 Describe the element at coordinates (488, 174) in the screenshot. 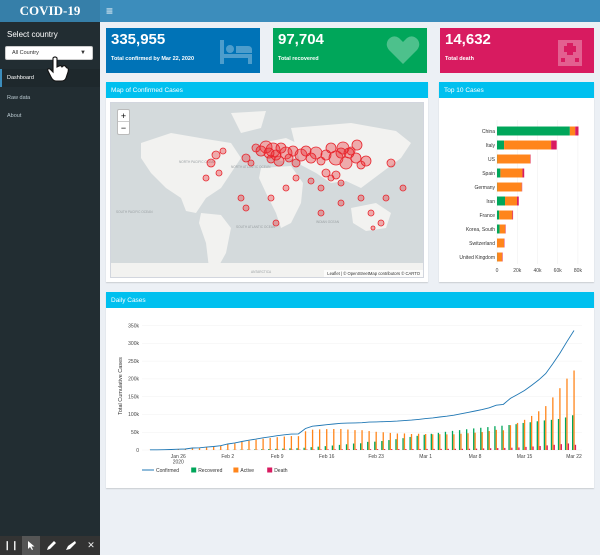

I see `category-label: Spain` at that location.